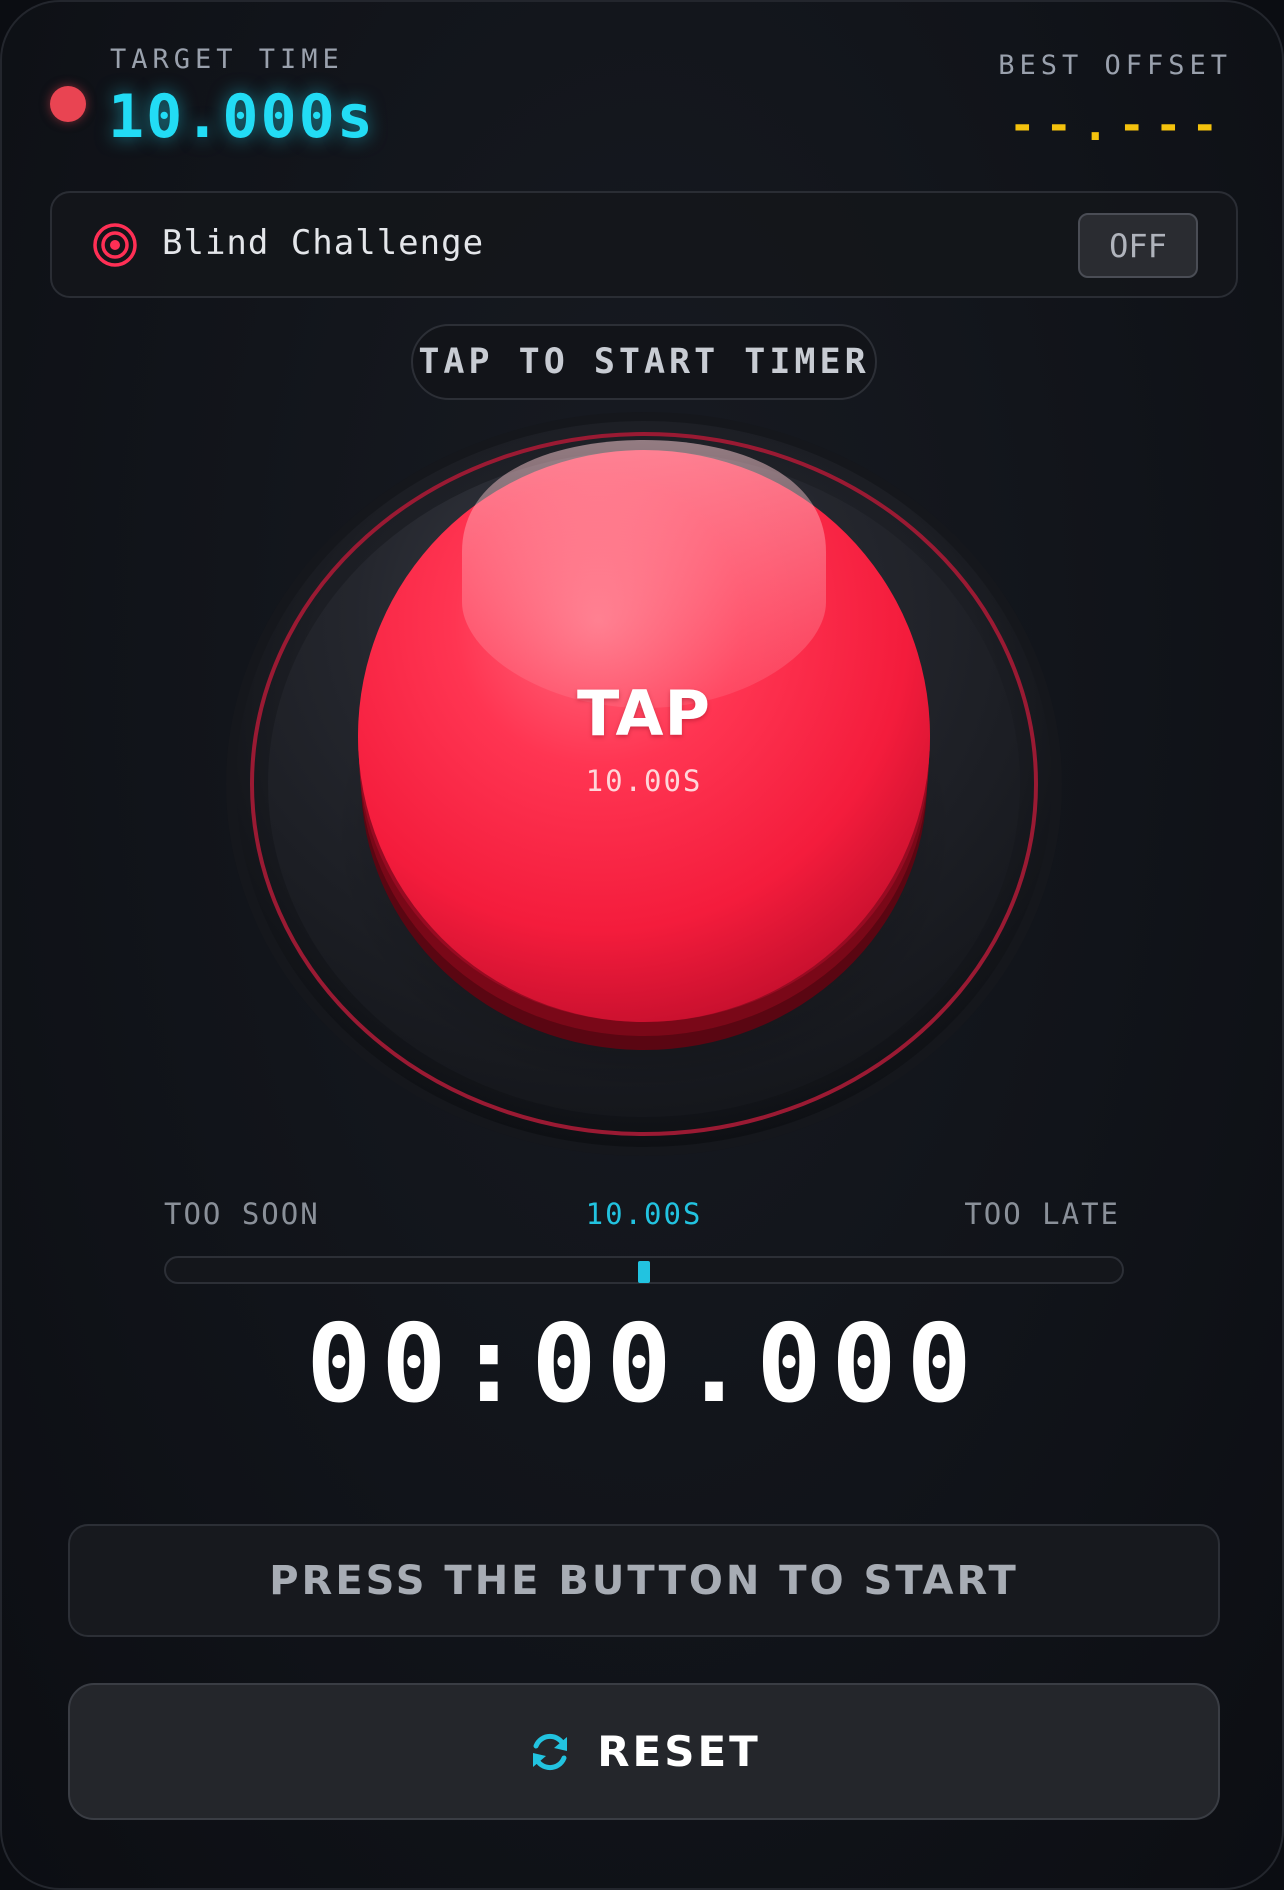  Describe the element at coordinates (644, 362) in the screenshot. I see `start-hint-pill: TAP TO START TIMER` at that location.